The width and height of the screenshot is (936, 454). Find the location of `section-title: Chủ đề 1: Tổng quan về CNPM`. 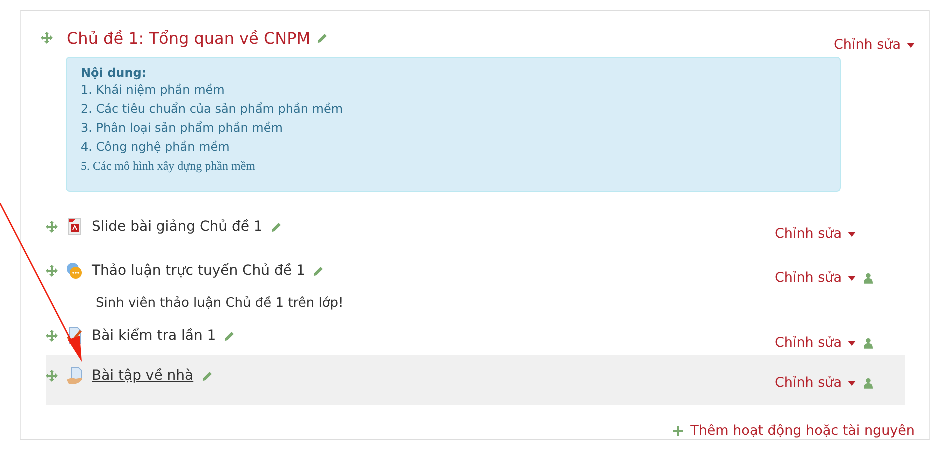

section-title: Chủ đề 1: Tổng quan về CNPM is located at coordinates (189, 38).